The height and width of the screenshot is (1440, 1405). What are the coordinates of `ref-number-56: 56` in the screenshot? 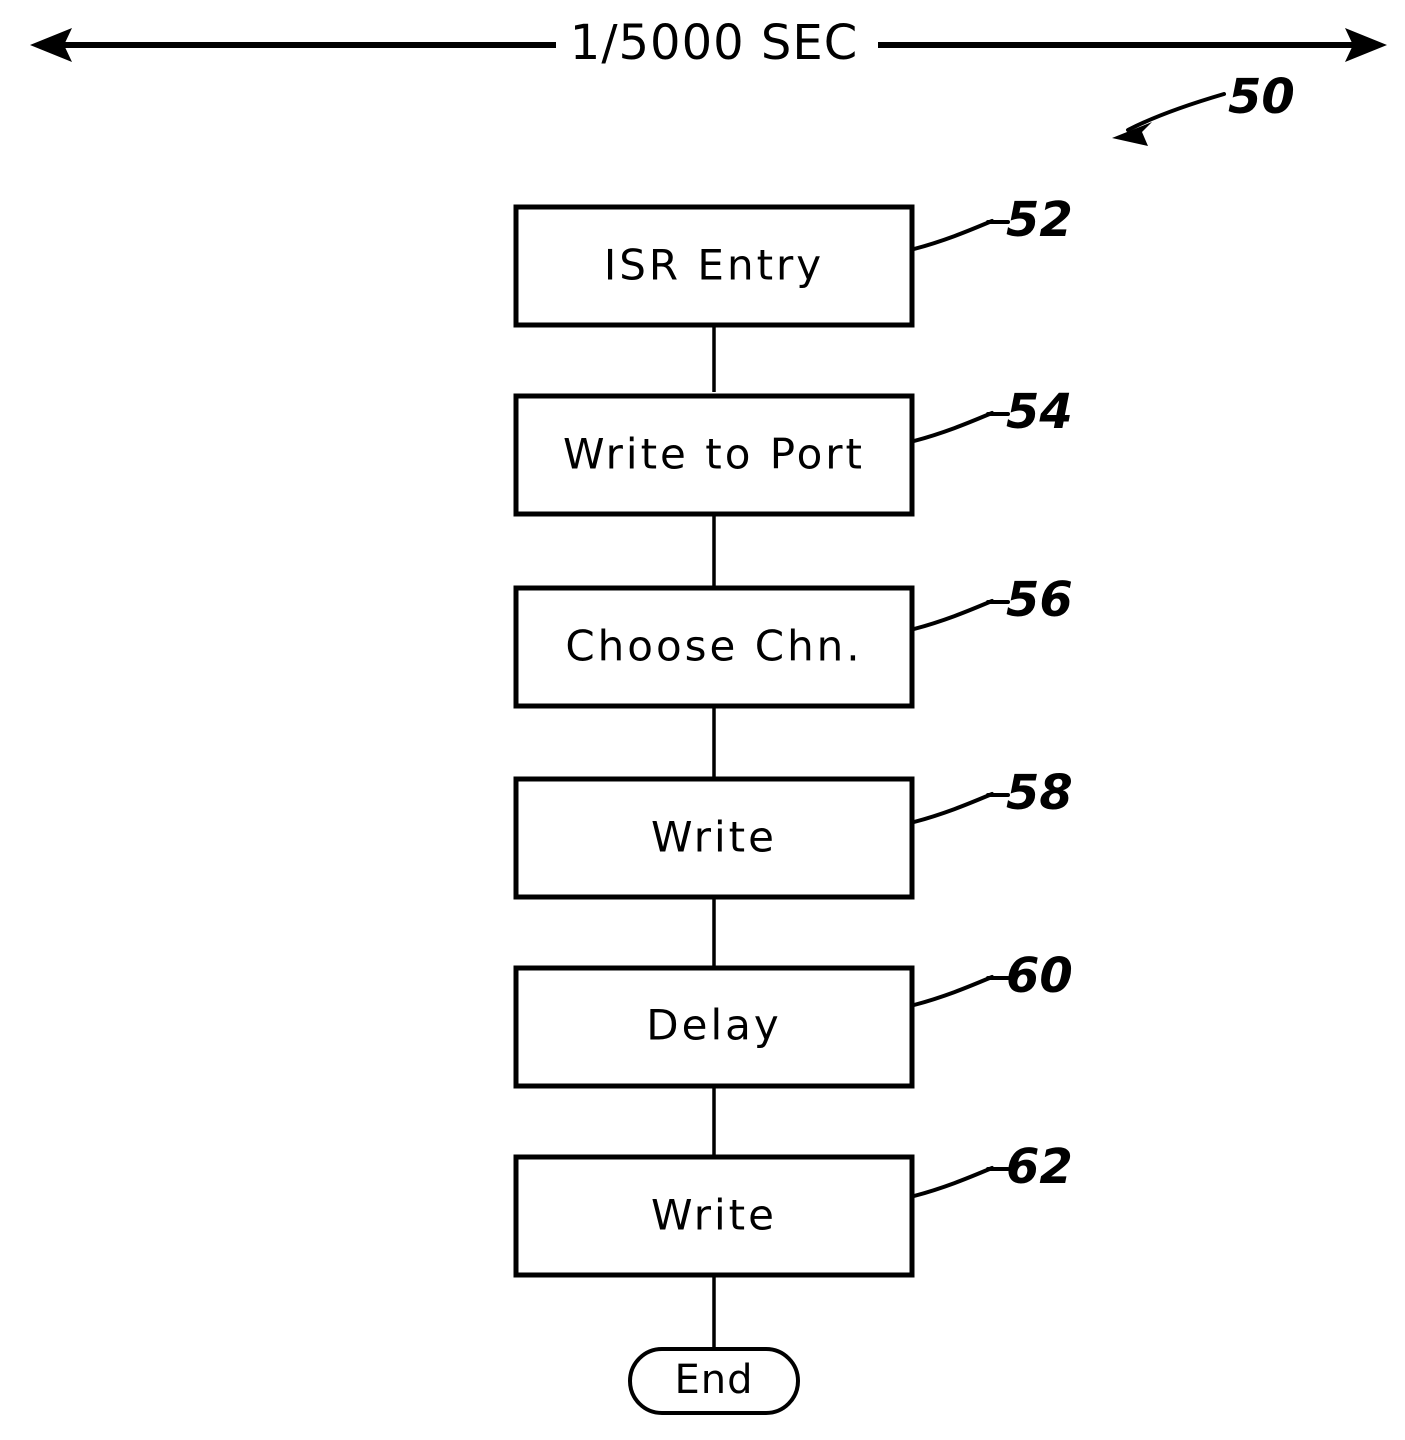 It's located at (1039, 600).